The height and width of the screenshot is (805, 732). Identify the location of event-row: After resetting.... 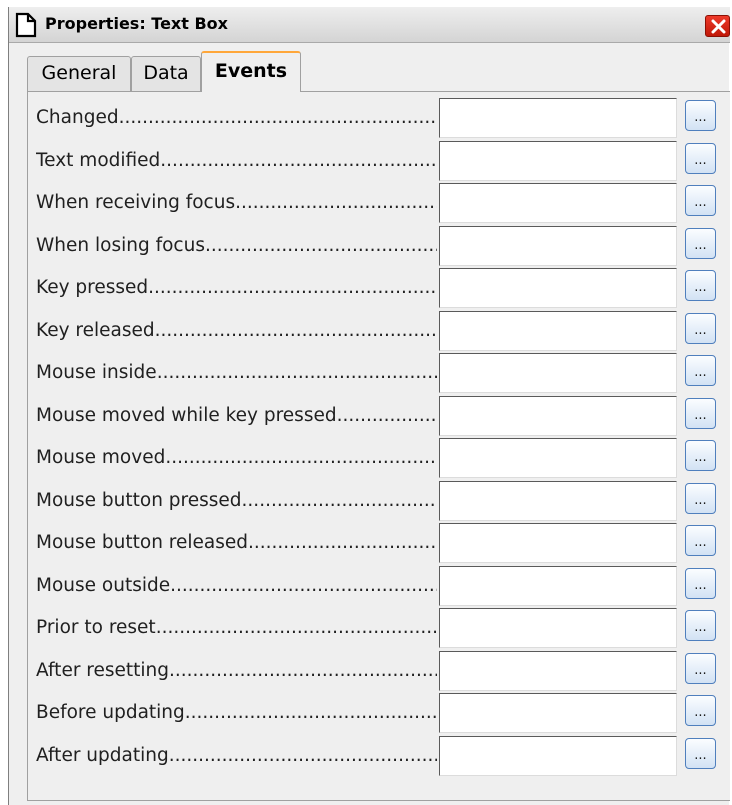
(378, 670).